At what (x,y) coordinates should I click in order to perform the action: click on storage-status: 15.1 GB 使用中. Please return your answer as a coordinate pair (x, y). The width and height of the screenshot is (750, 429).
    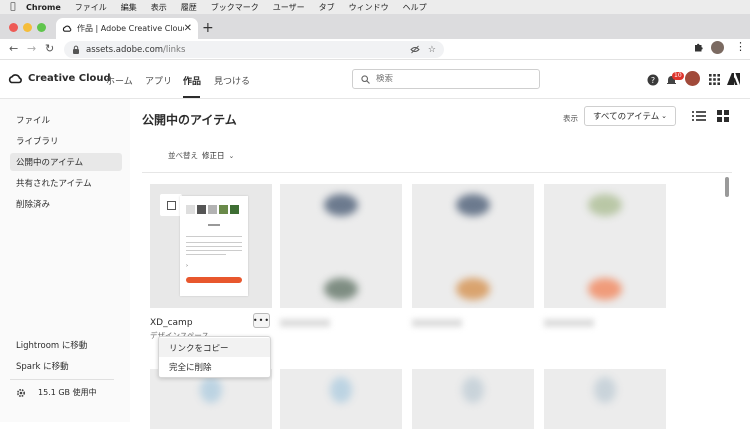
    Looking at the image, I should click on (56, 392).